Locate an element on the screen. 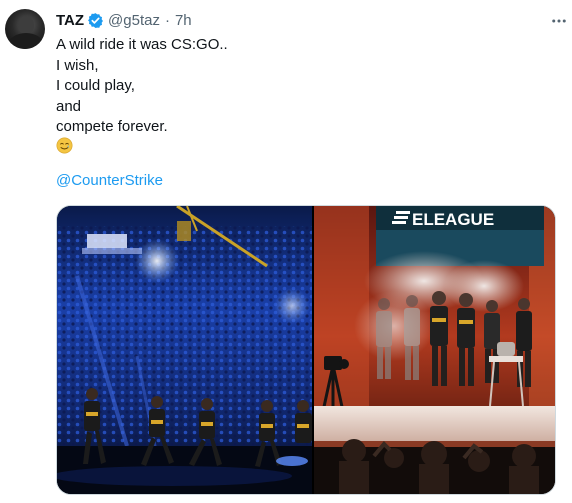 The width and height of the screenshot is (572, 503). mention-link: @CounterStrike is located at coordinates (109, 180).